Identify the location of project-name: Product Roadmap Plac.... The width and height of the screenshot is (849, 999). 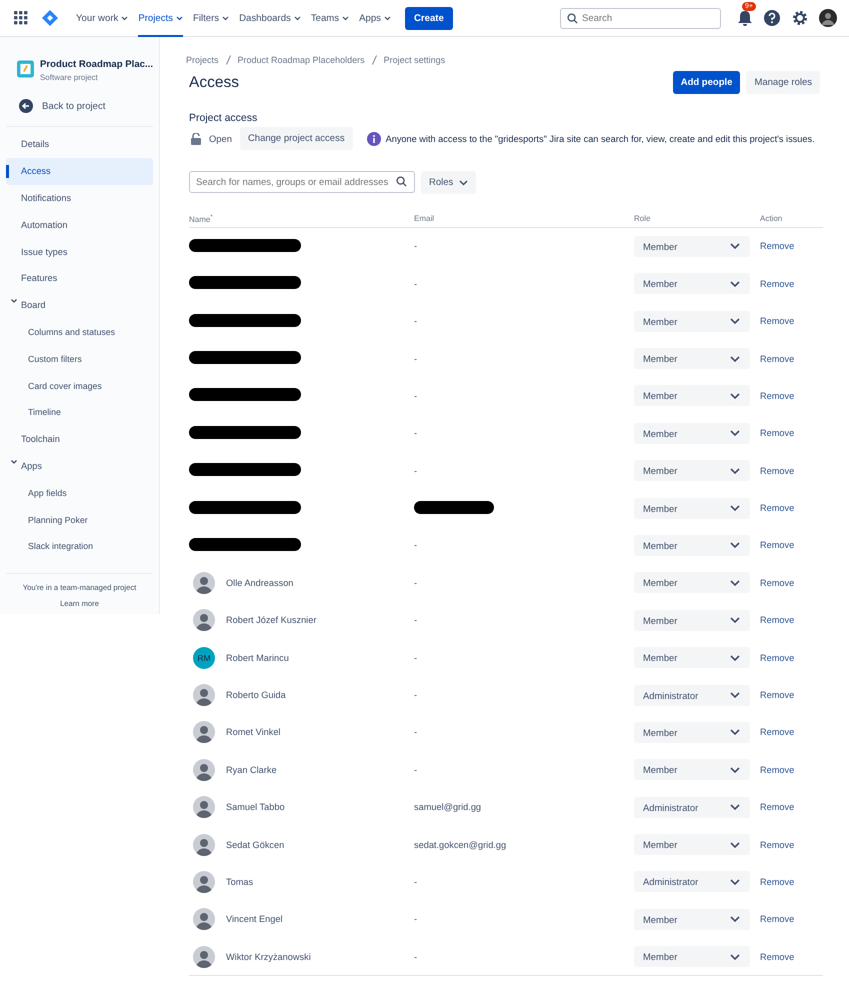
(96, 64).